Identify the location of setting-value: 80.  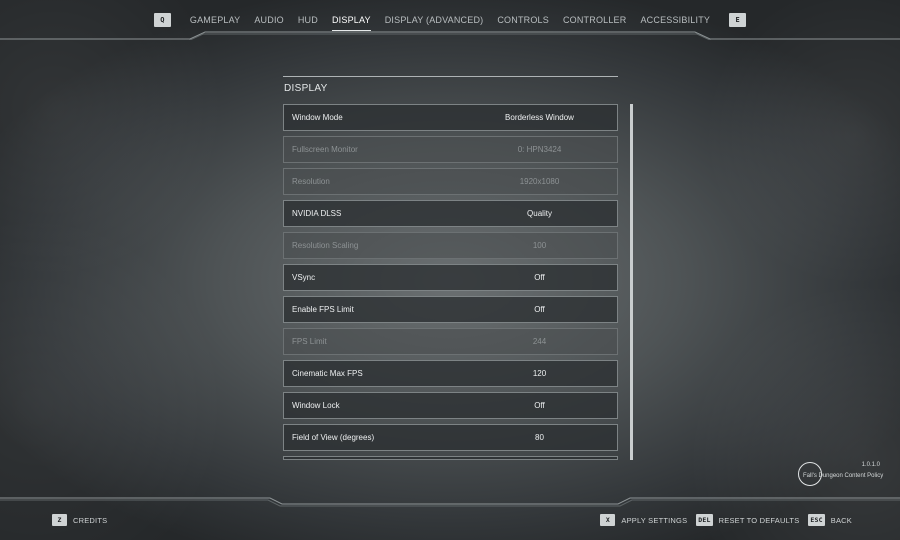
(539, 437).